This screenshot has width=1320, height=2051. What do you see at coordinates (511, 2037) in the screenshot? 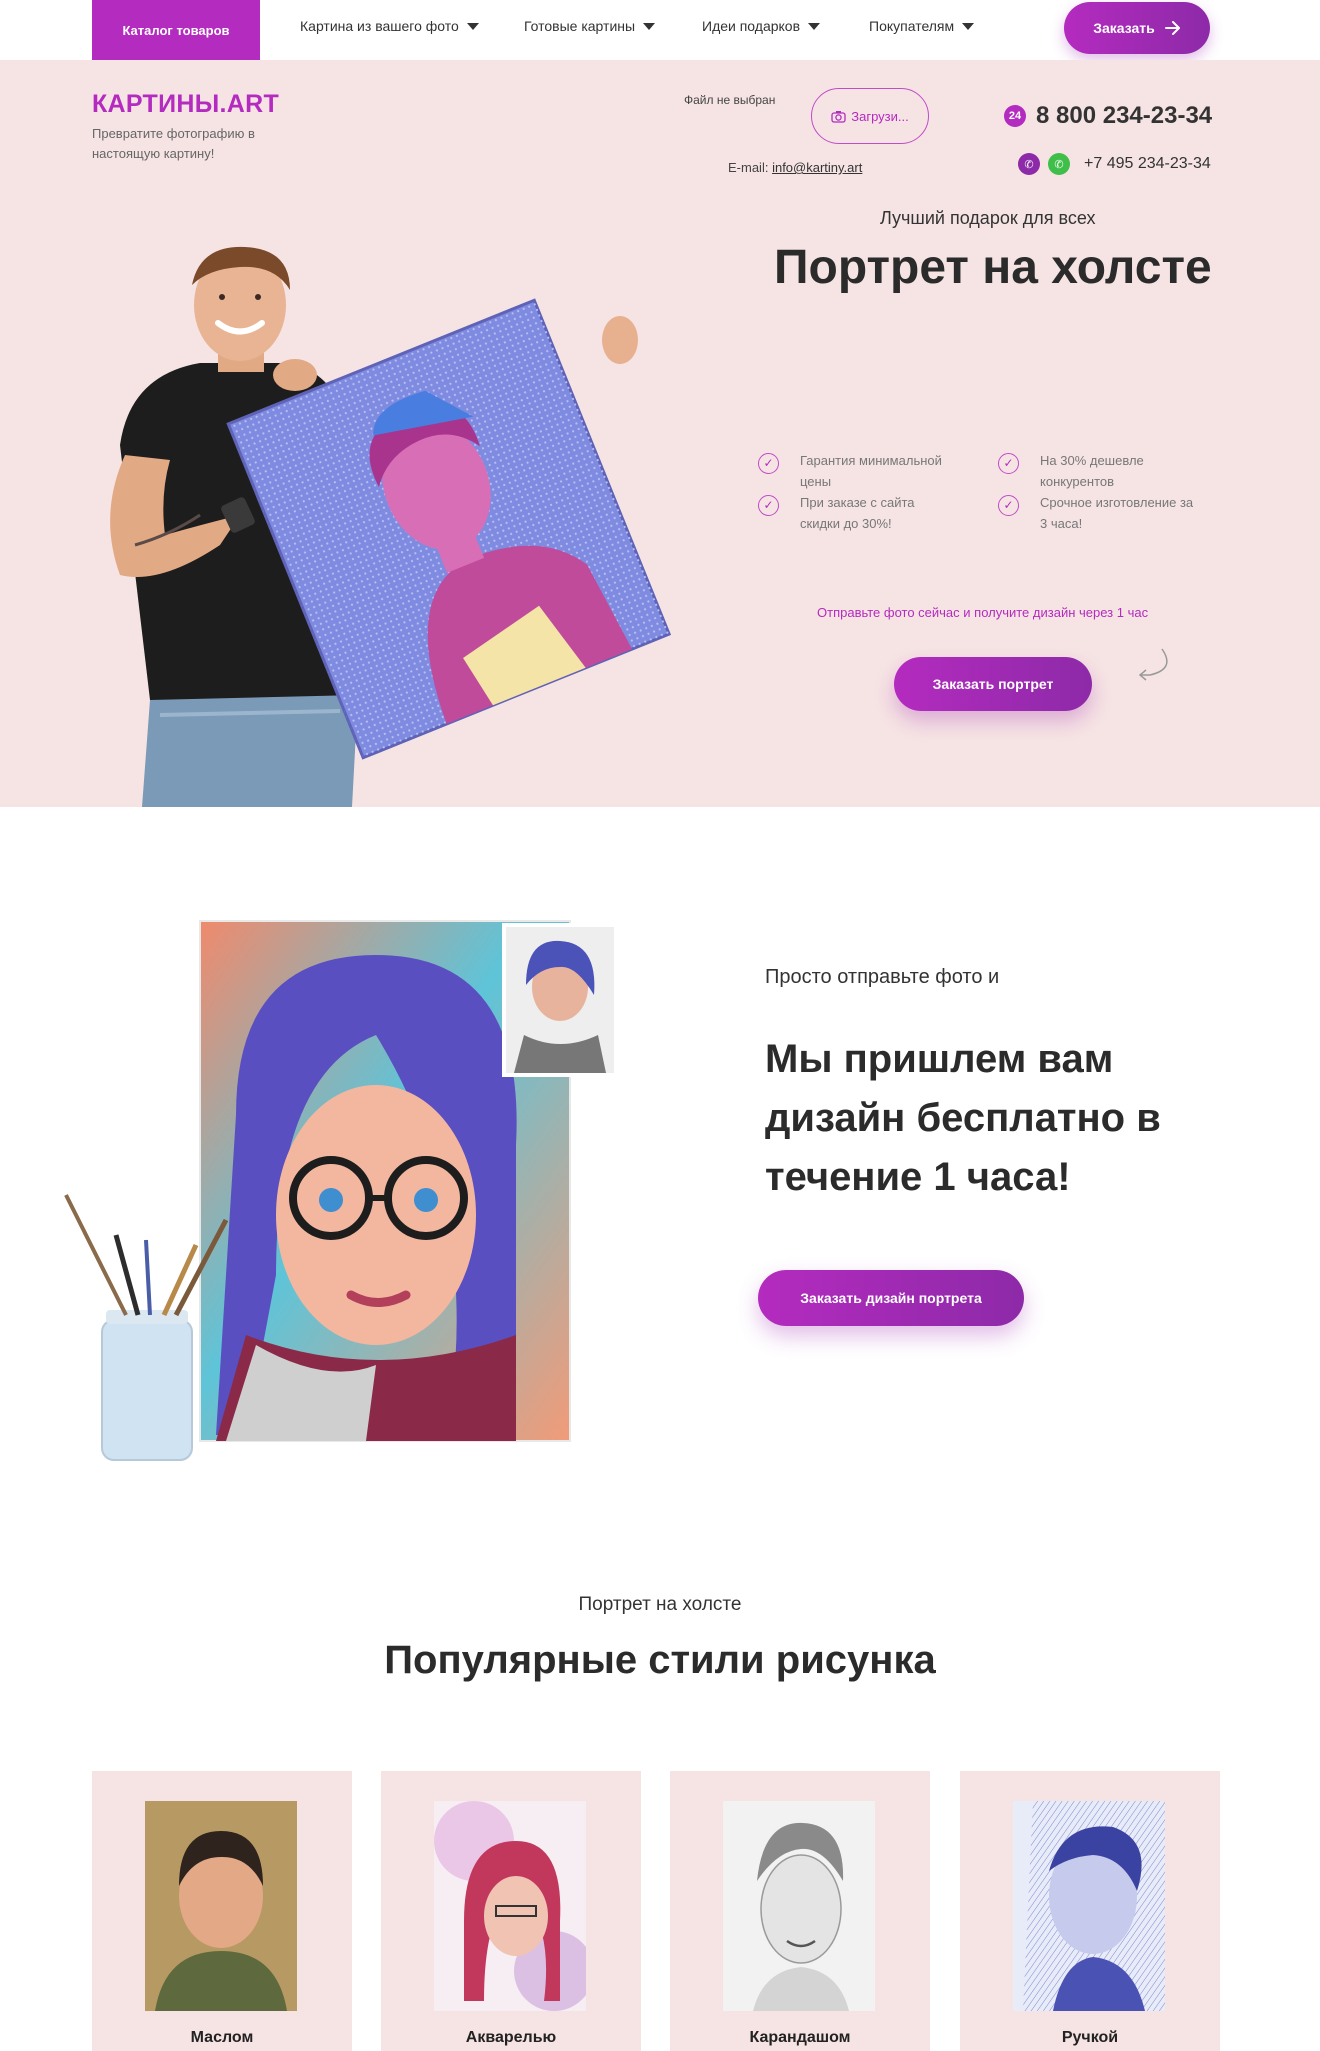
I see `style-card-label: Акварелью` at bounding box center [511, 2037].